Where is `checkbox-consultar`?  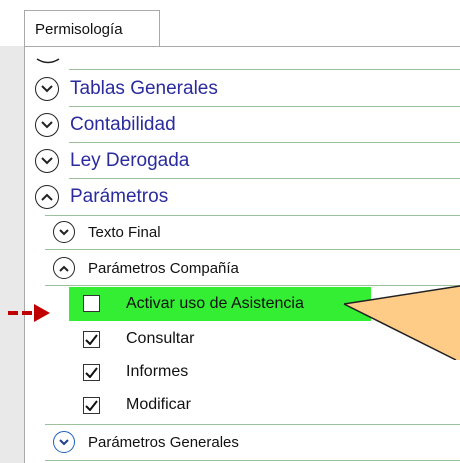 checkbox-consultar is located at coordinates (91, 339).